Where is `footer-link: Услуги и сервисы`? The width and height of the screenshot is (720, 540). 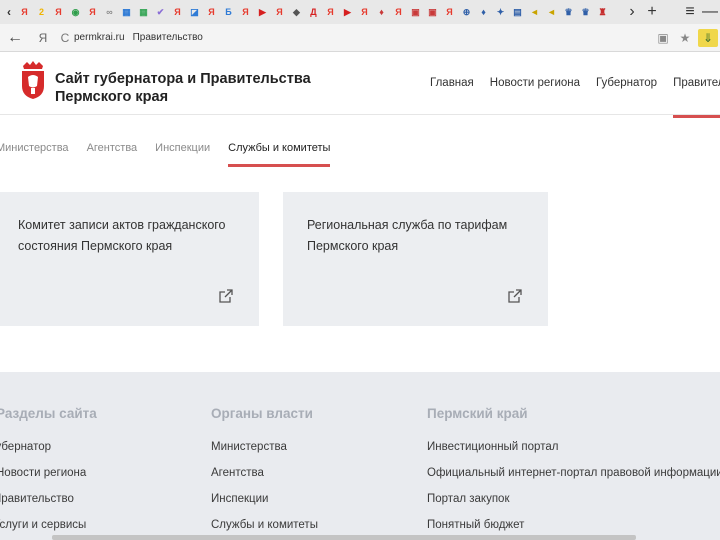
footer-link: Услуги и сервисы is located at coordinates (48, 525).